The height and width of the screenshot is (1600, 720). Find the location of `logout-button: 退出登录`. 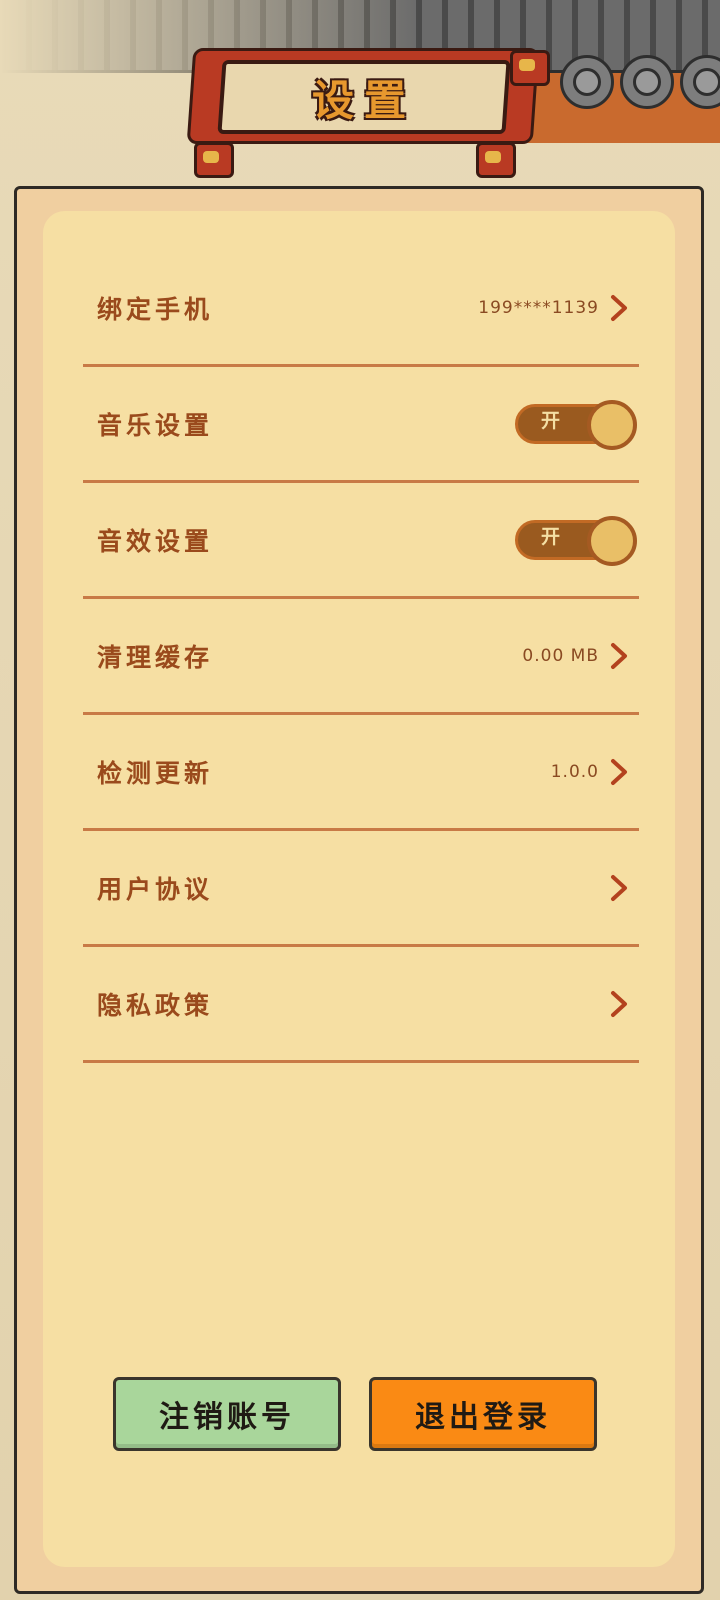

logout-button: 退出登录 is located at coordinates (483, 1414).